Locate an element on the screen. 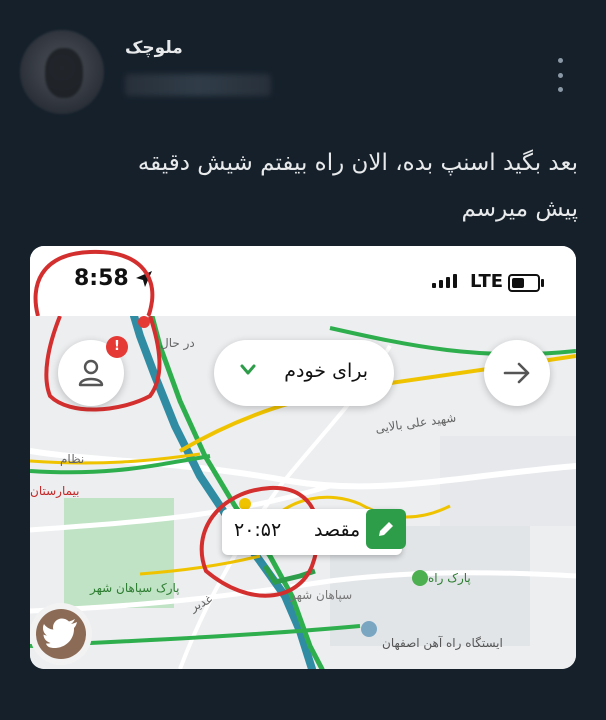  user-icon is located at coordinates (91, 373).